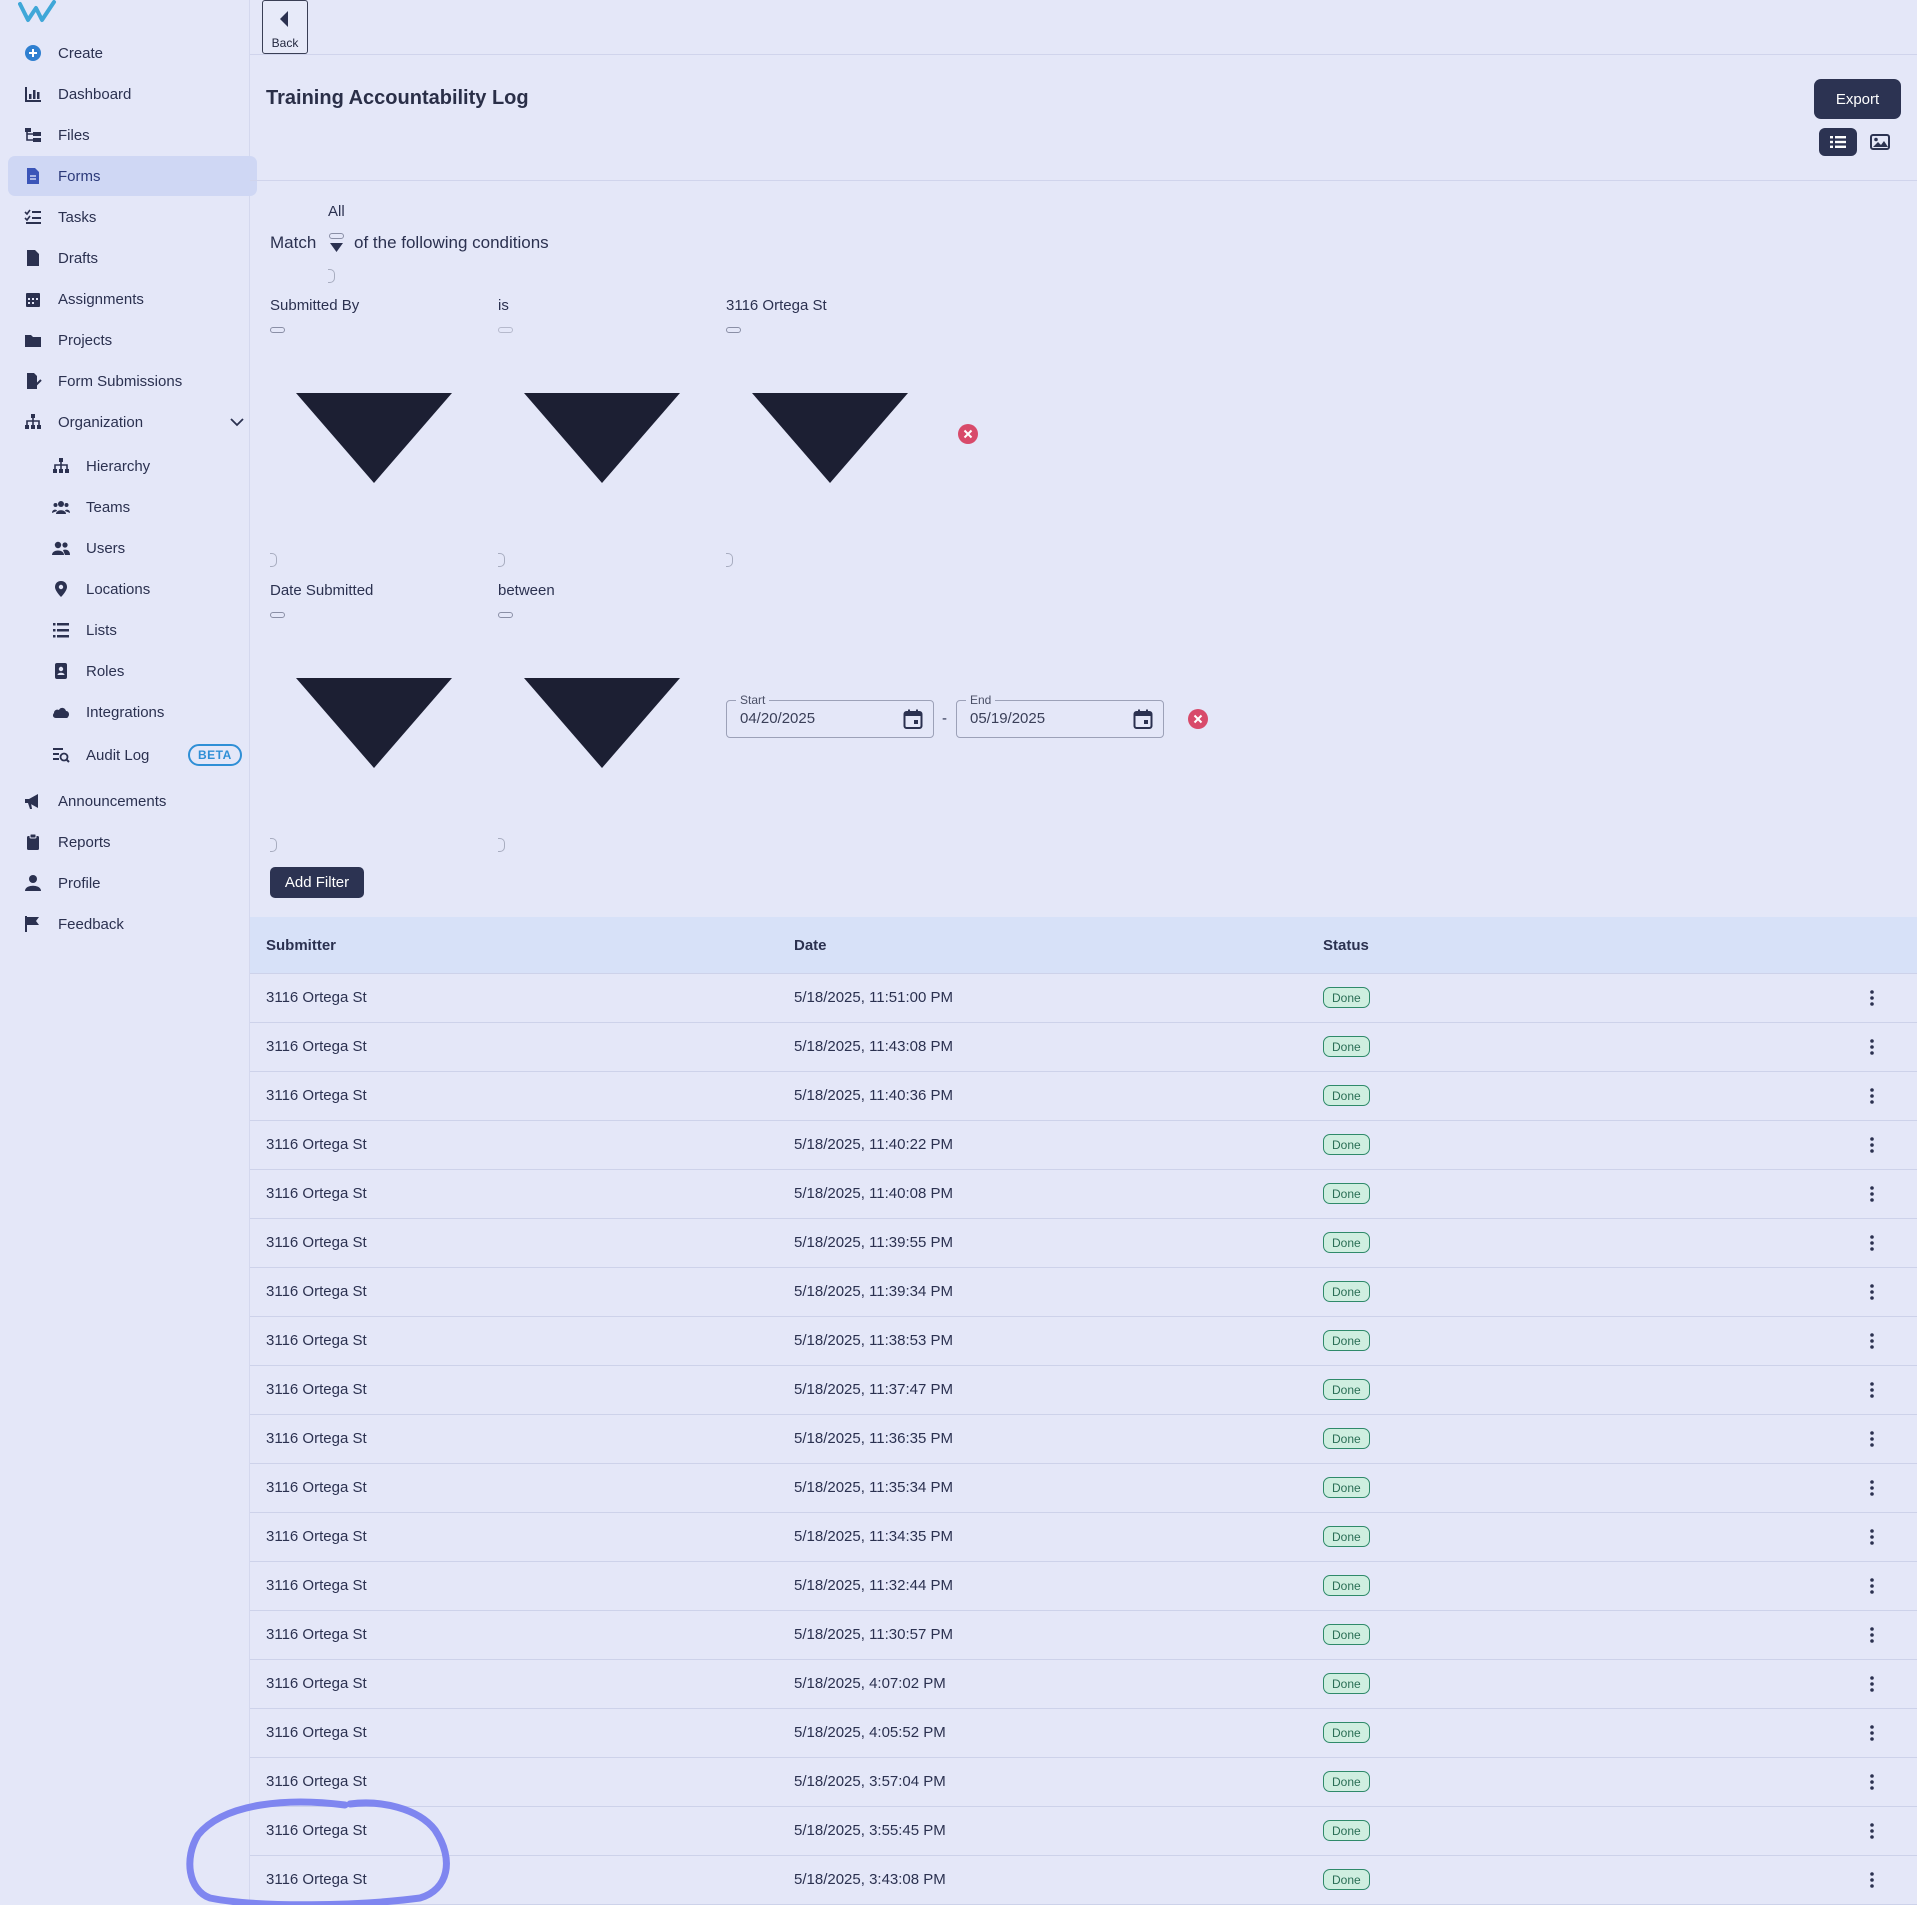 The width and height of the screenshot is (1917, 1905). I want to click on table-row: 3116 Ortega St 5/18/2025, 11:34:35 PM Done, so click(1083, 1537).